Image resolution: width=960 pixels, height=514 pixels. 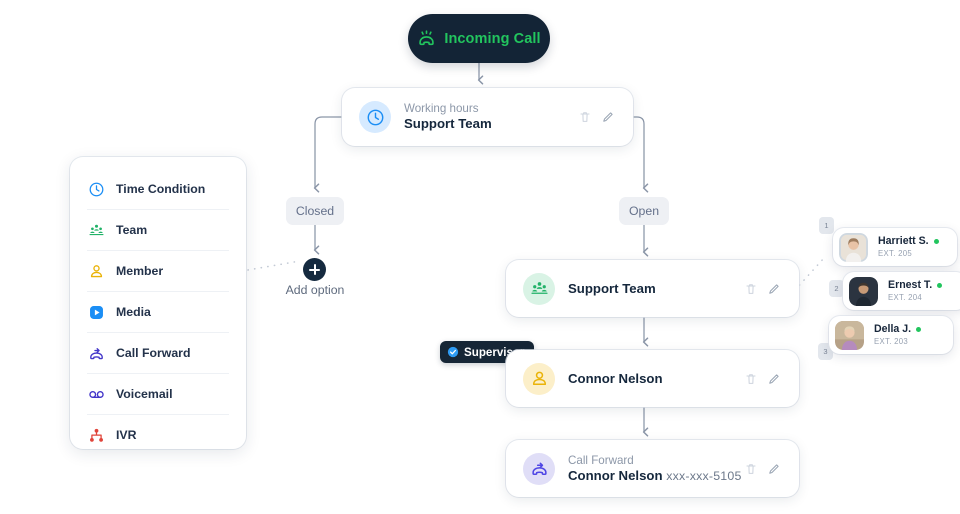 I want to click on member-extension: EXT. 205, so click(x=895, y=253).